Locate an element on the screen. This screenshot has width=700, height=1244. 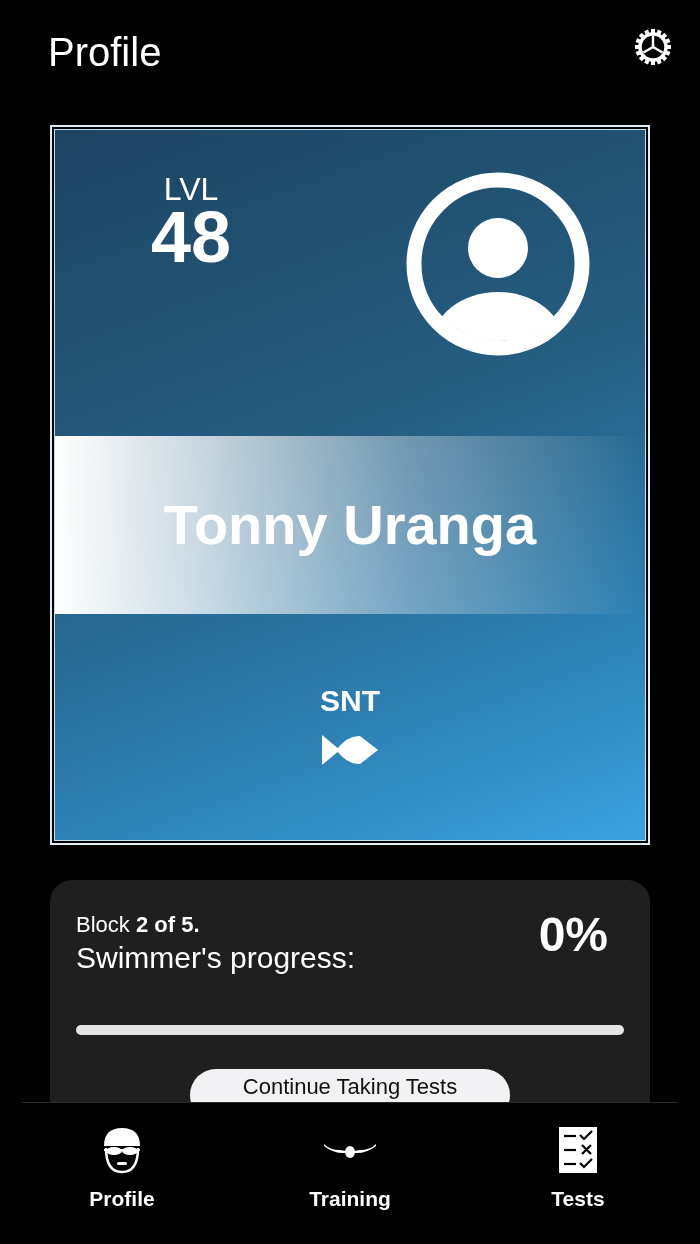
block-text: Block 2 of 5. is located at coordinates (138, 925).